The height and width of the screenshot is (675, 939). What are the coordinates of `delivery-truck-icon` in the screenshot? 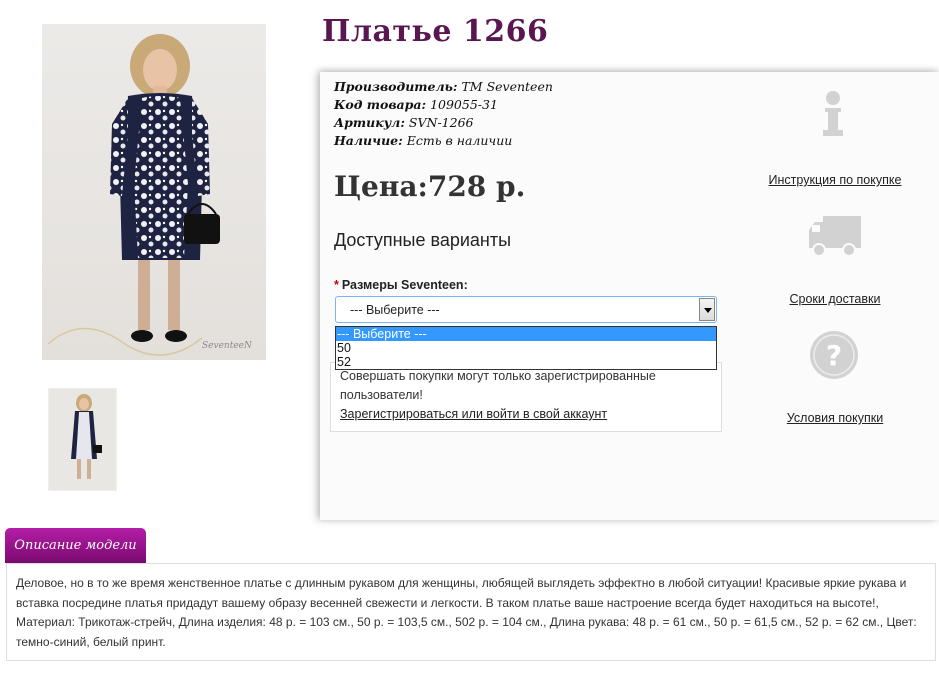 It's located at (835, 238).